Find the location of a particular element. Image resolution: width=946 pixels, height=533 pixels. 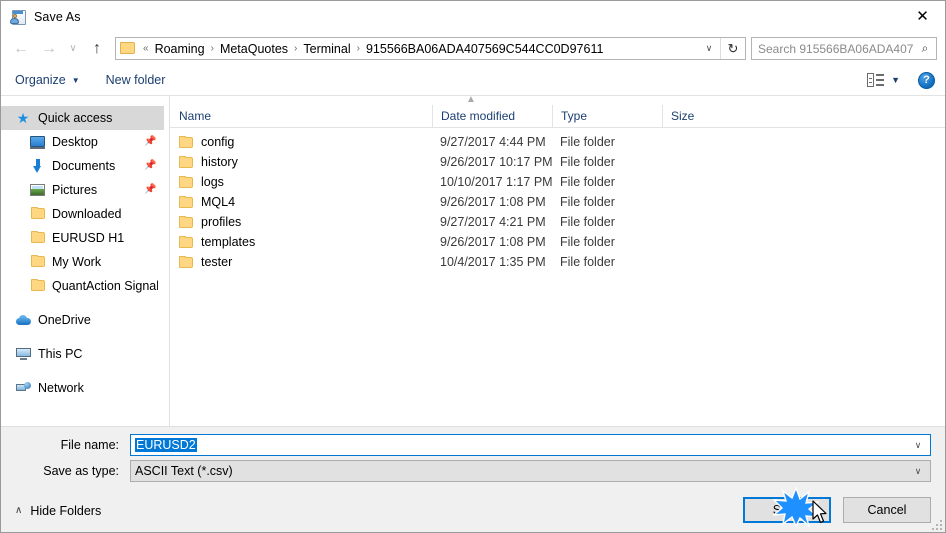

sidebar-item-network: Network is located at coordinates (82, 388).